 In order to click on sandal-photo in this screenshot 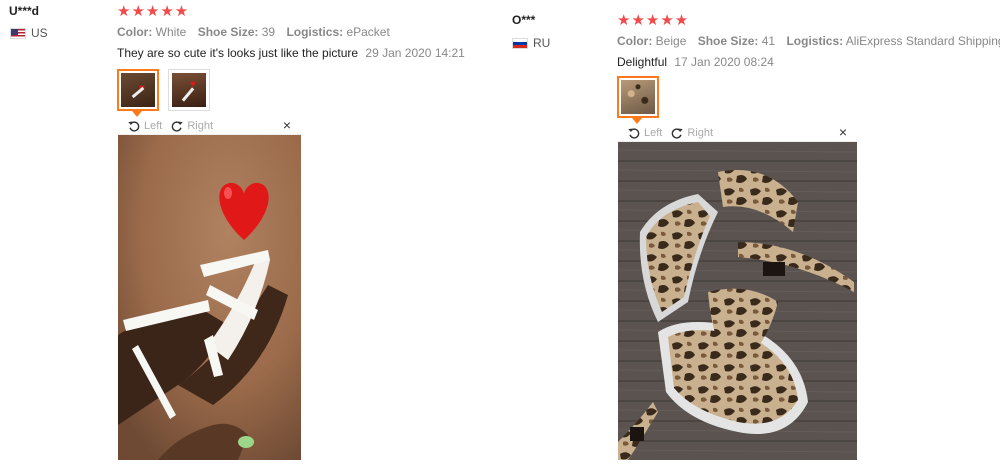, I will do `click(209, 297)`.